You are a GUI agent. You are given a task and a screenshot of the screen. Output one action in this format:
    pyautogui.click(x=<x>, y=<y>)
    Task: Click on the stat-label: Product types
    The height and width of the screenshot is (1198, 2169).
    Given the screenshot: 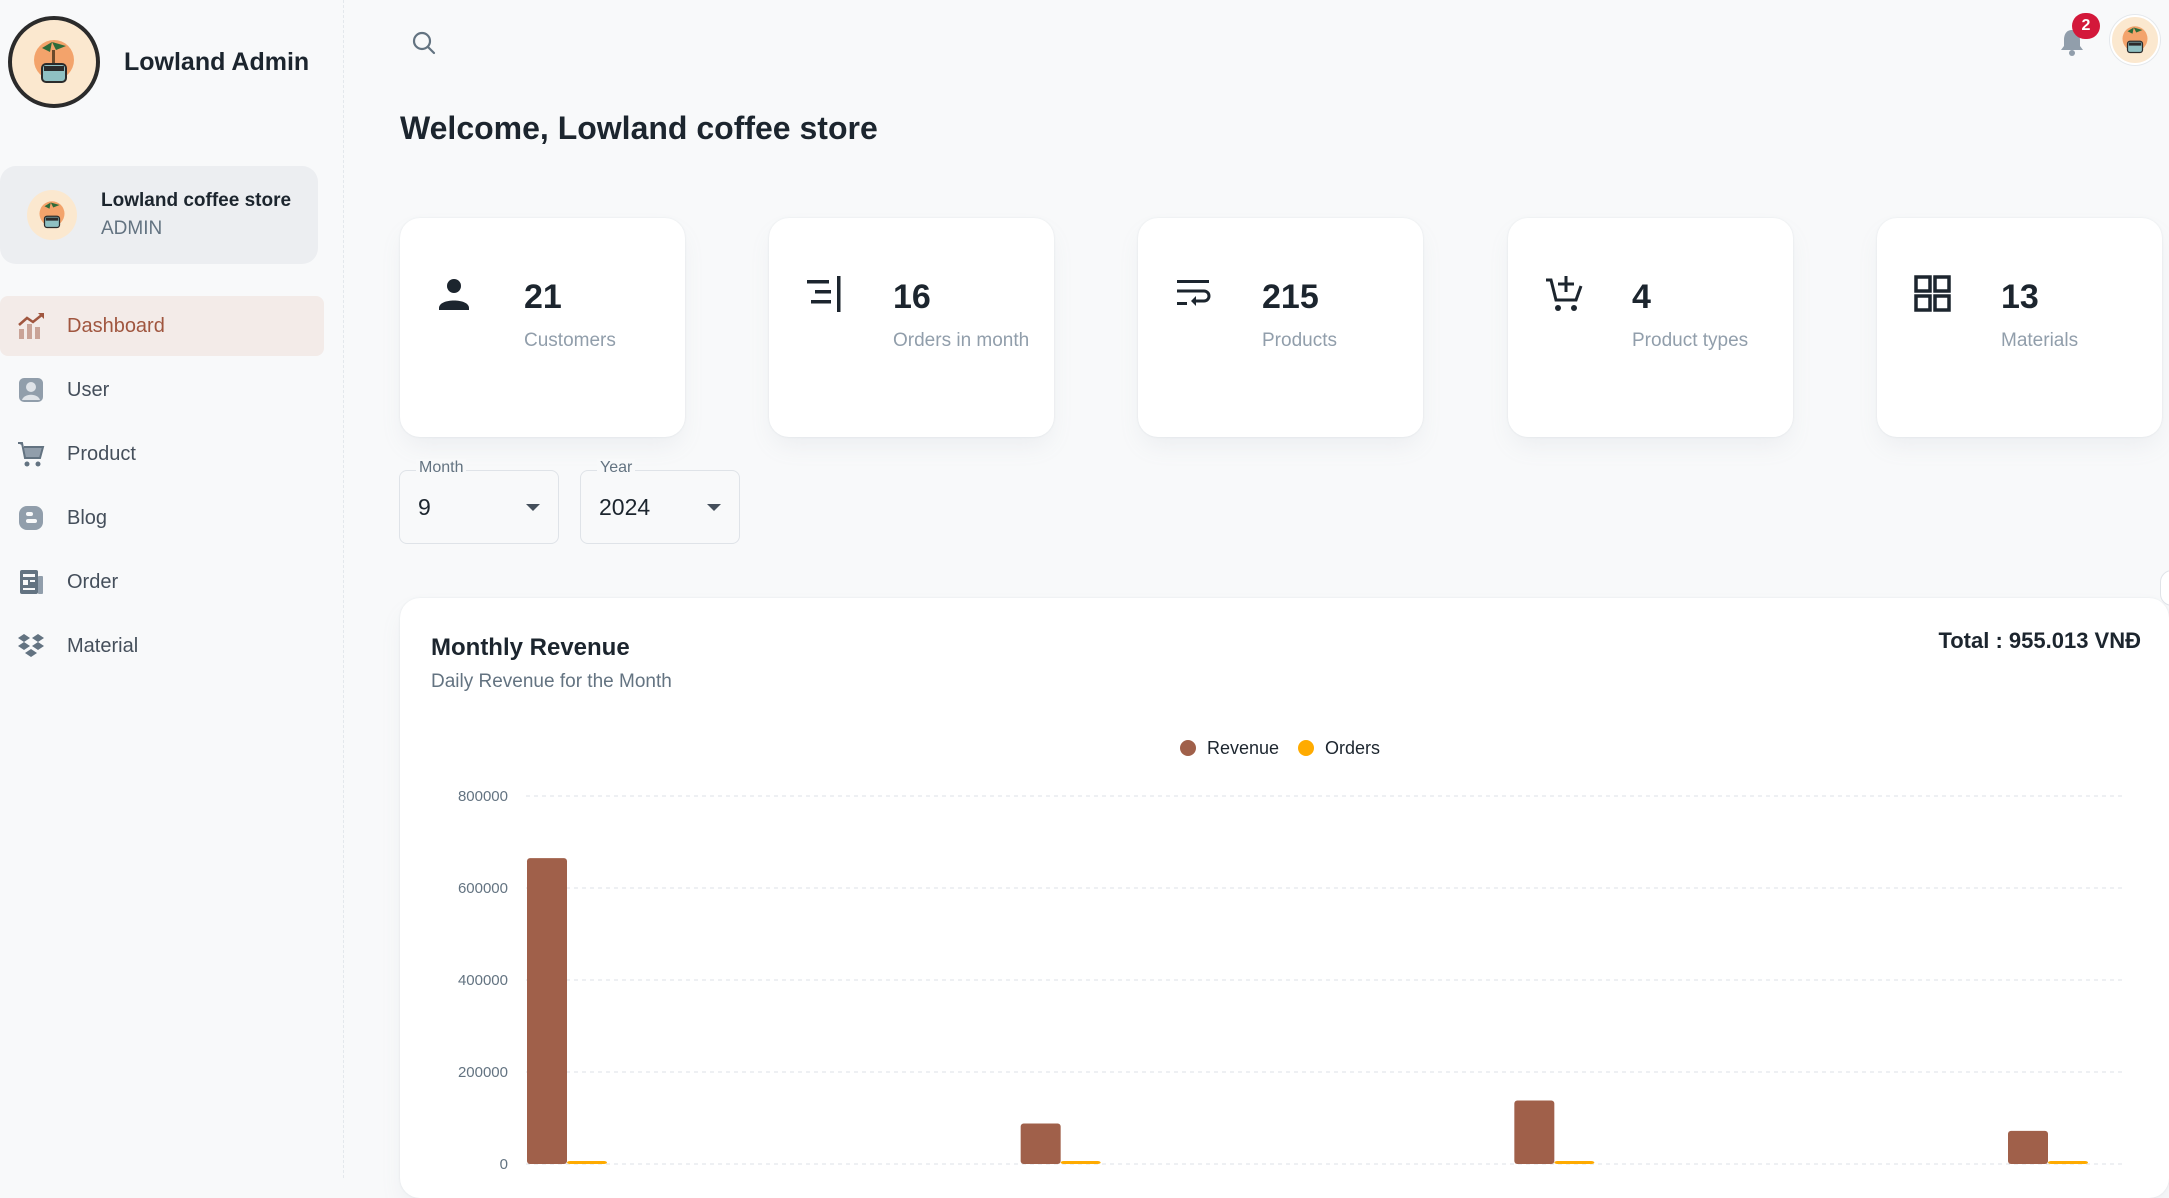 What is the action you would take?
    pyautogui.click(x=1690, y=340)
    